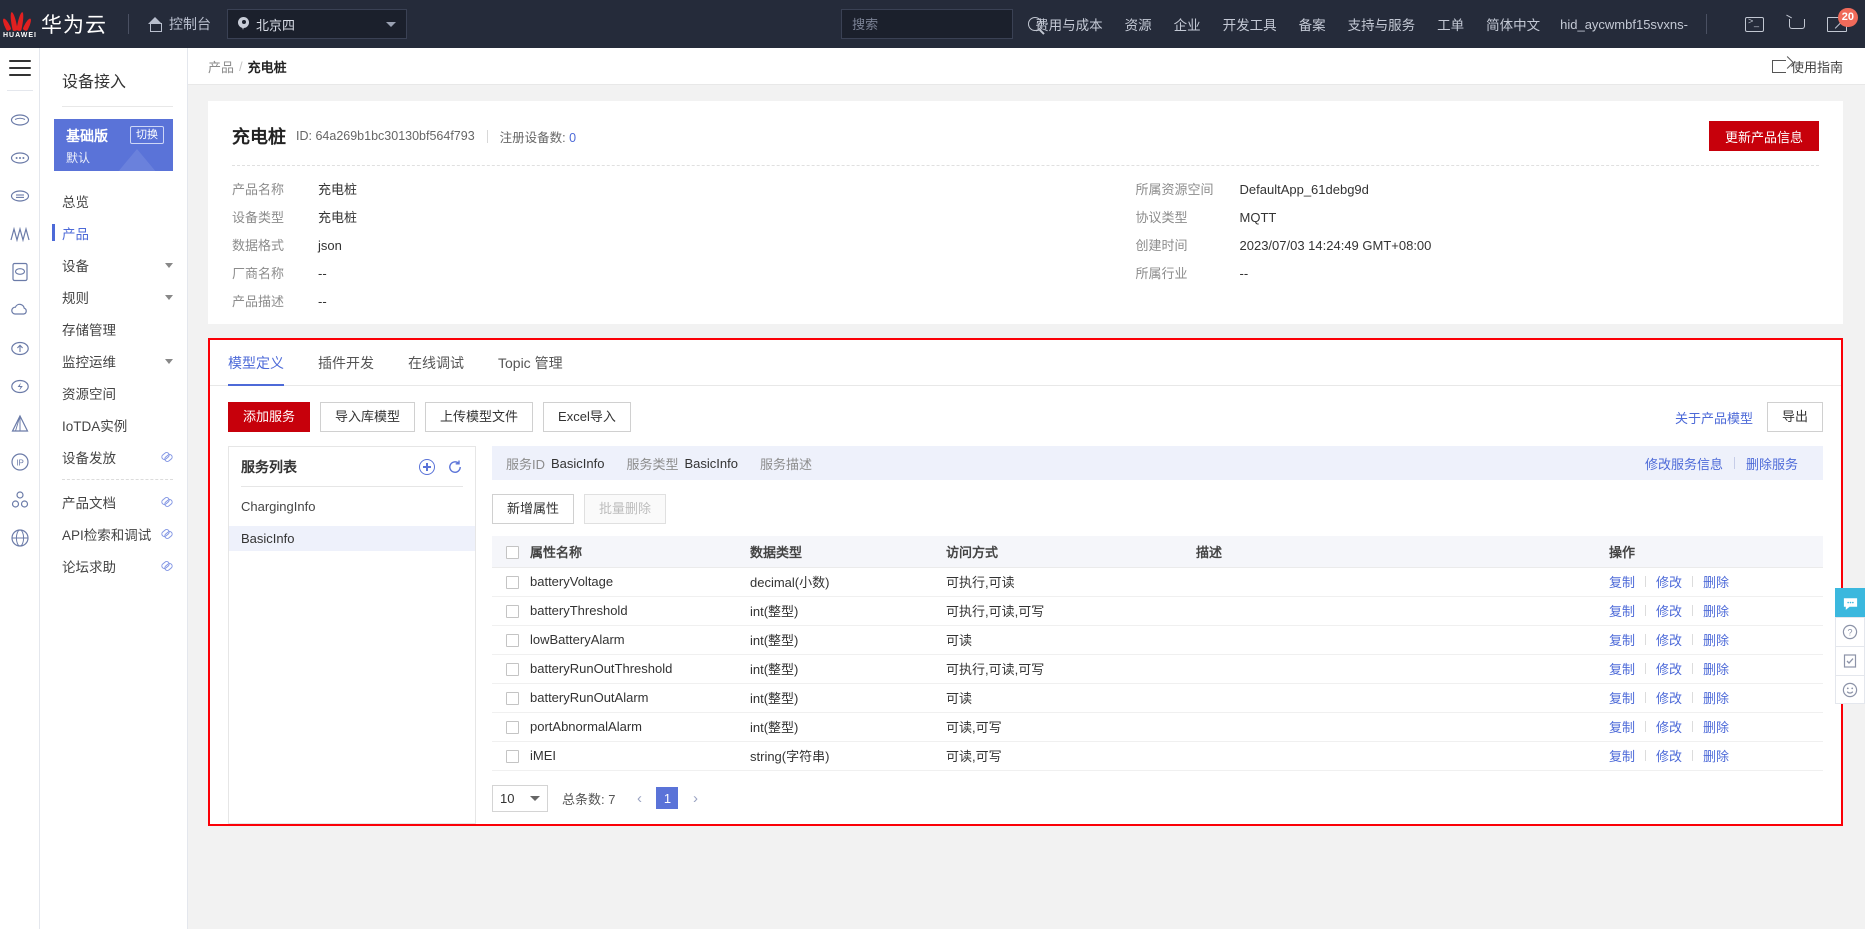 The width and height of the screenshot is (1865, 929). What do you see at coordinates (1138, 24) in the screenshot?
I see `nav-item-resources: 资源` at bounding box center [1138, 24].